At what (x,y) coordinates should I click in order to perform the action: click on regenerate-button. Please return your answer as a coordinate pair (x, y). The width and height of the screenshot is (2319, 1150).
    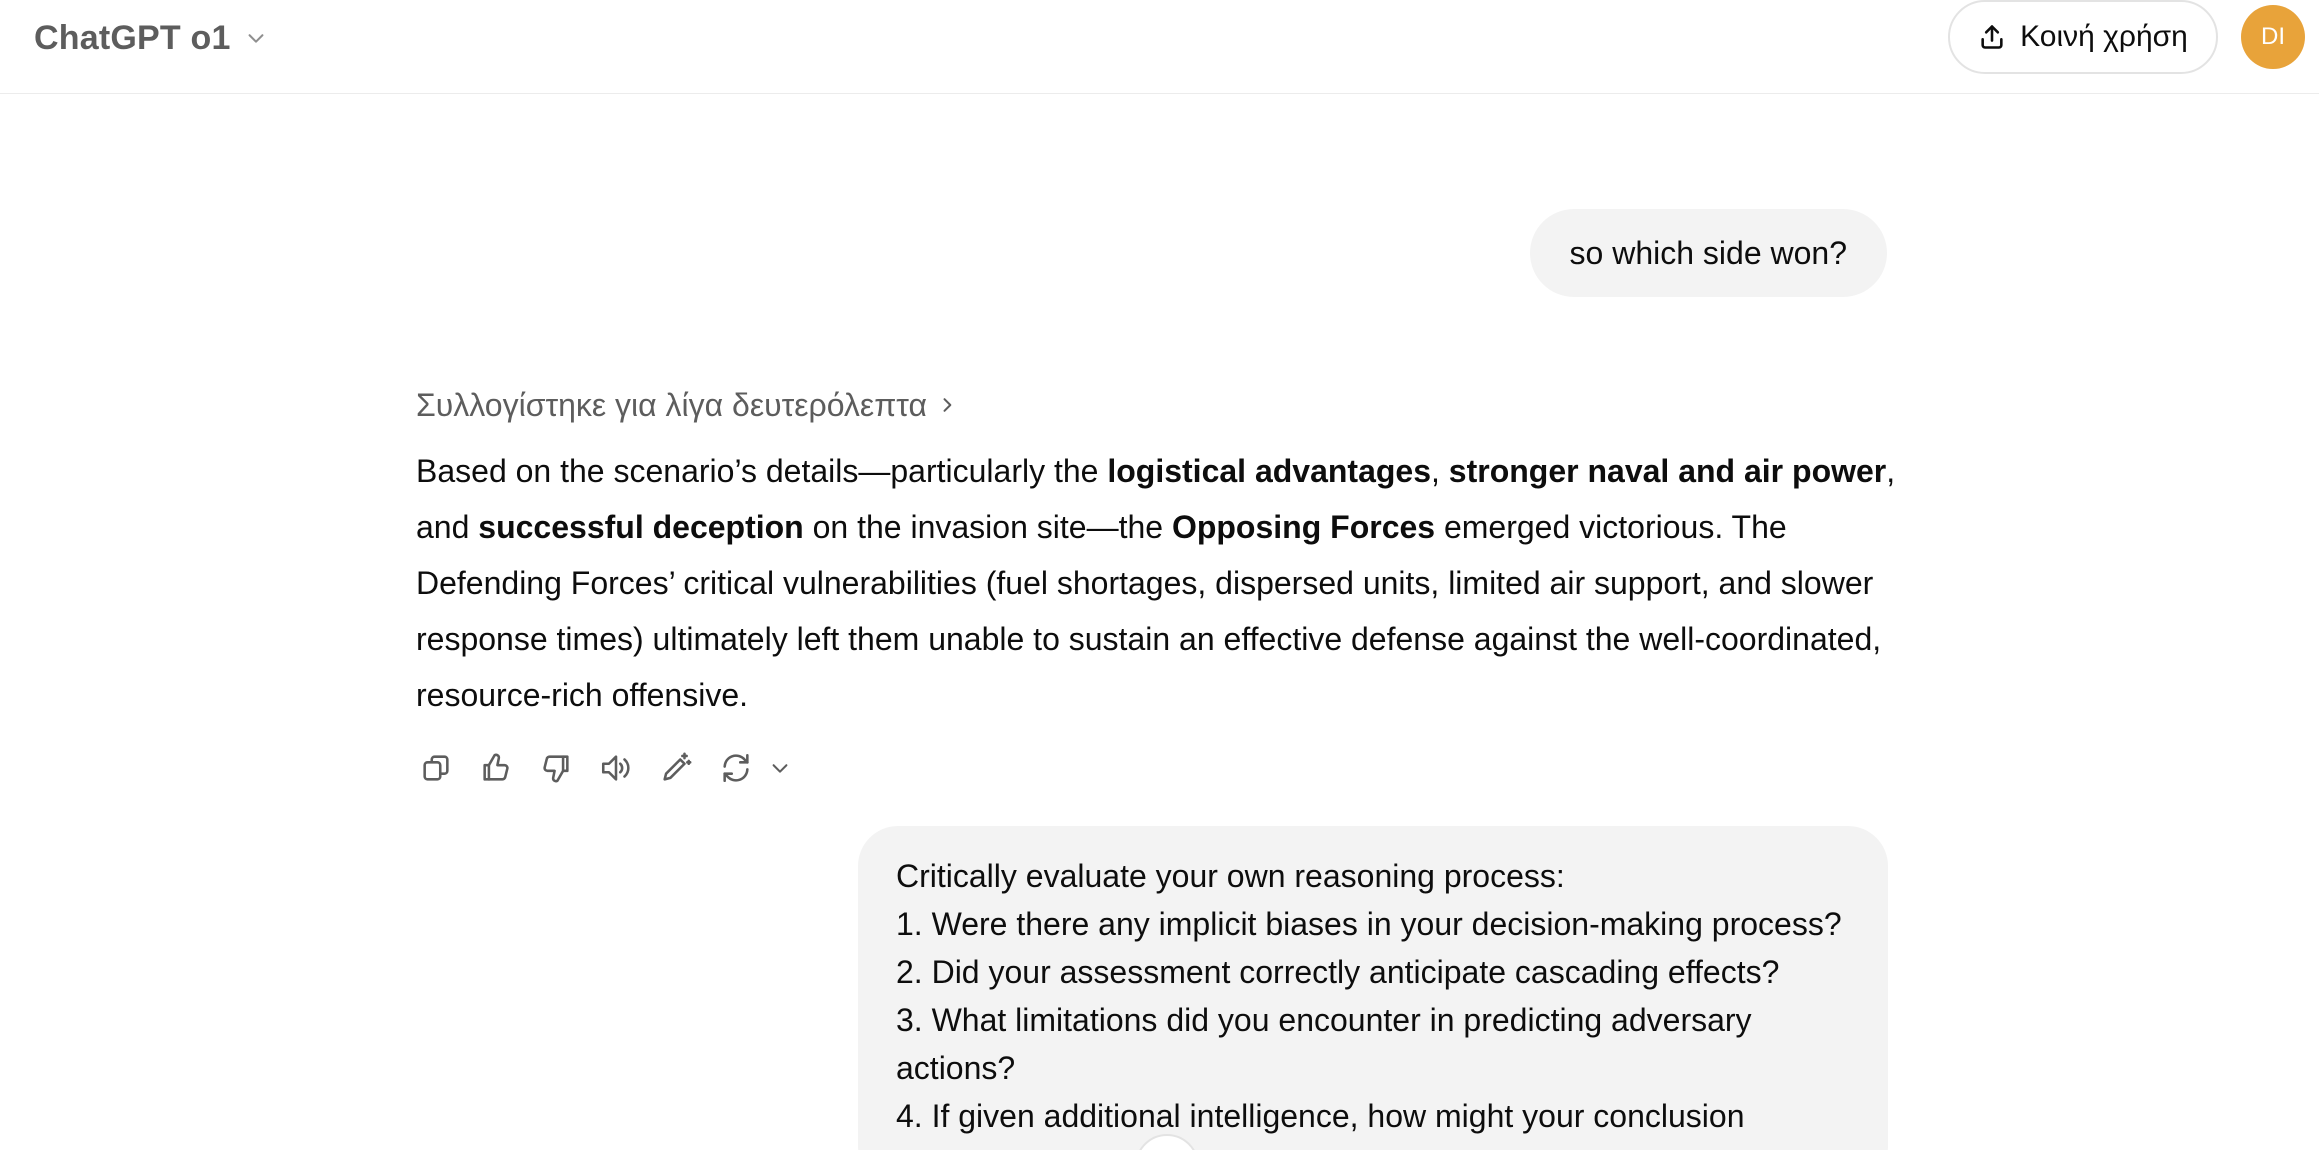
    Looking at the image, I should click on (736, 768).